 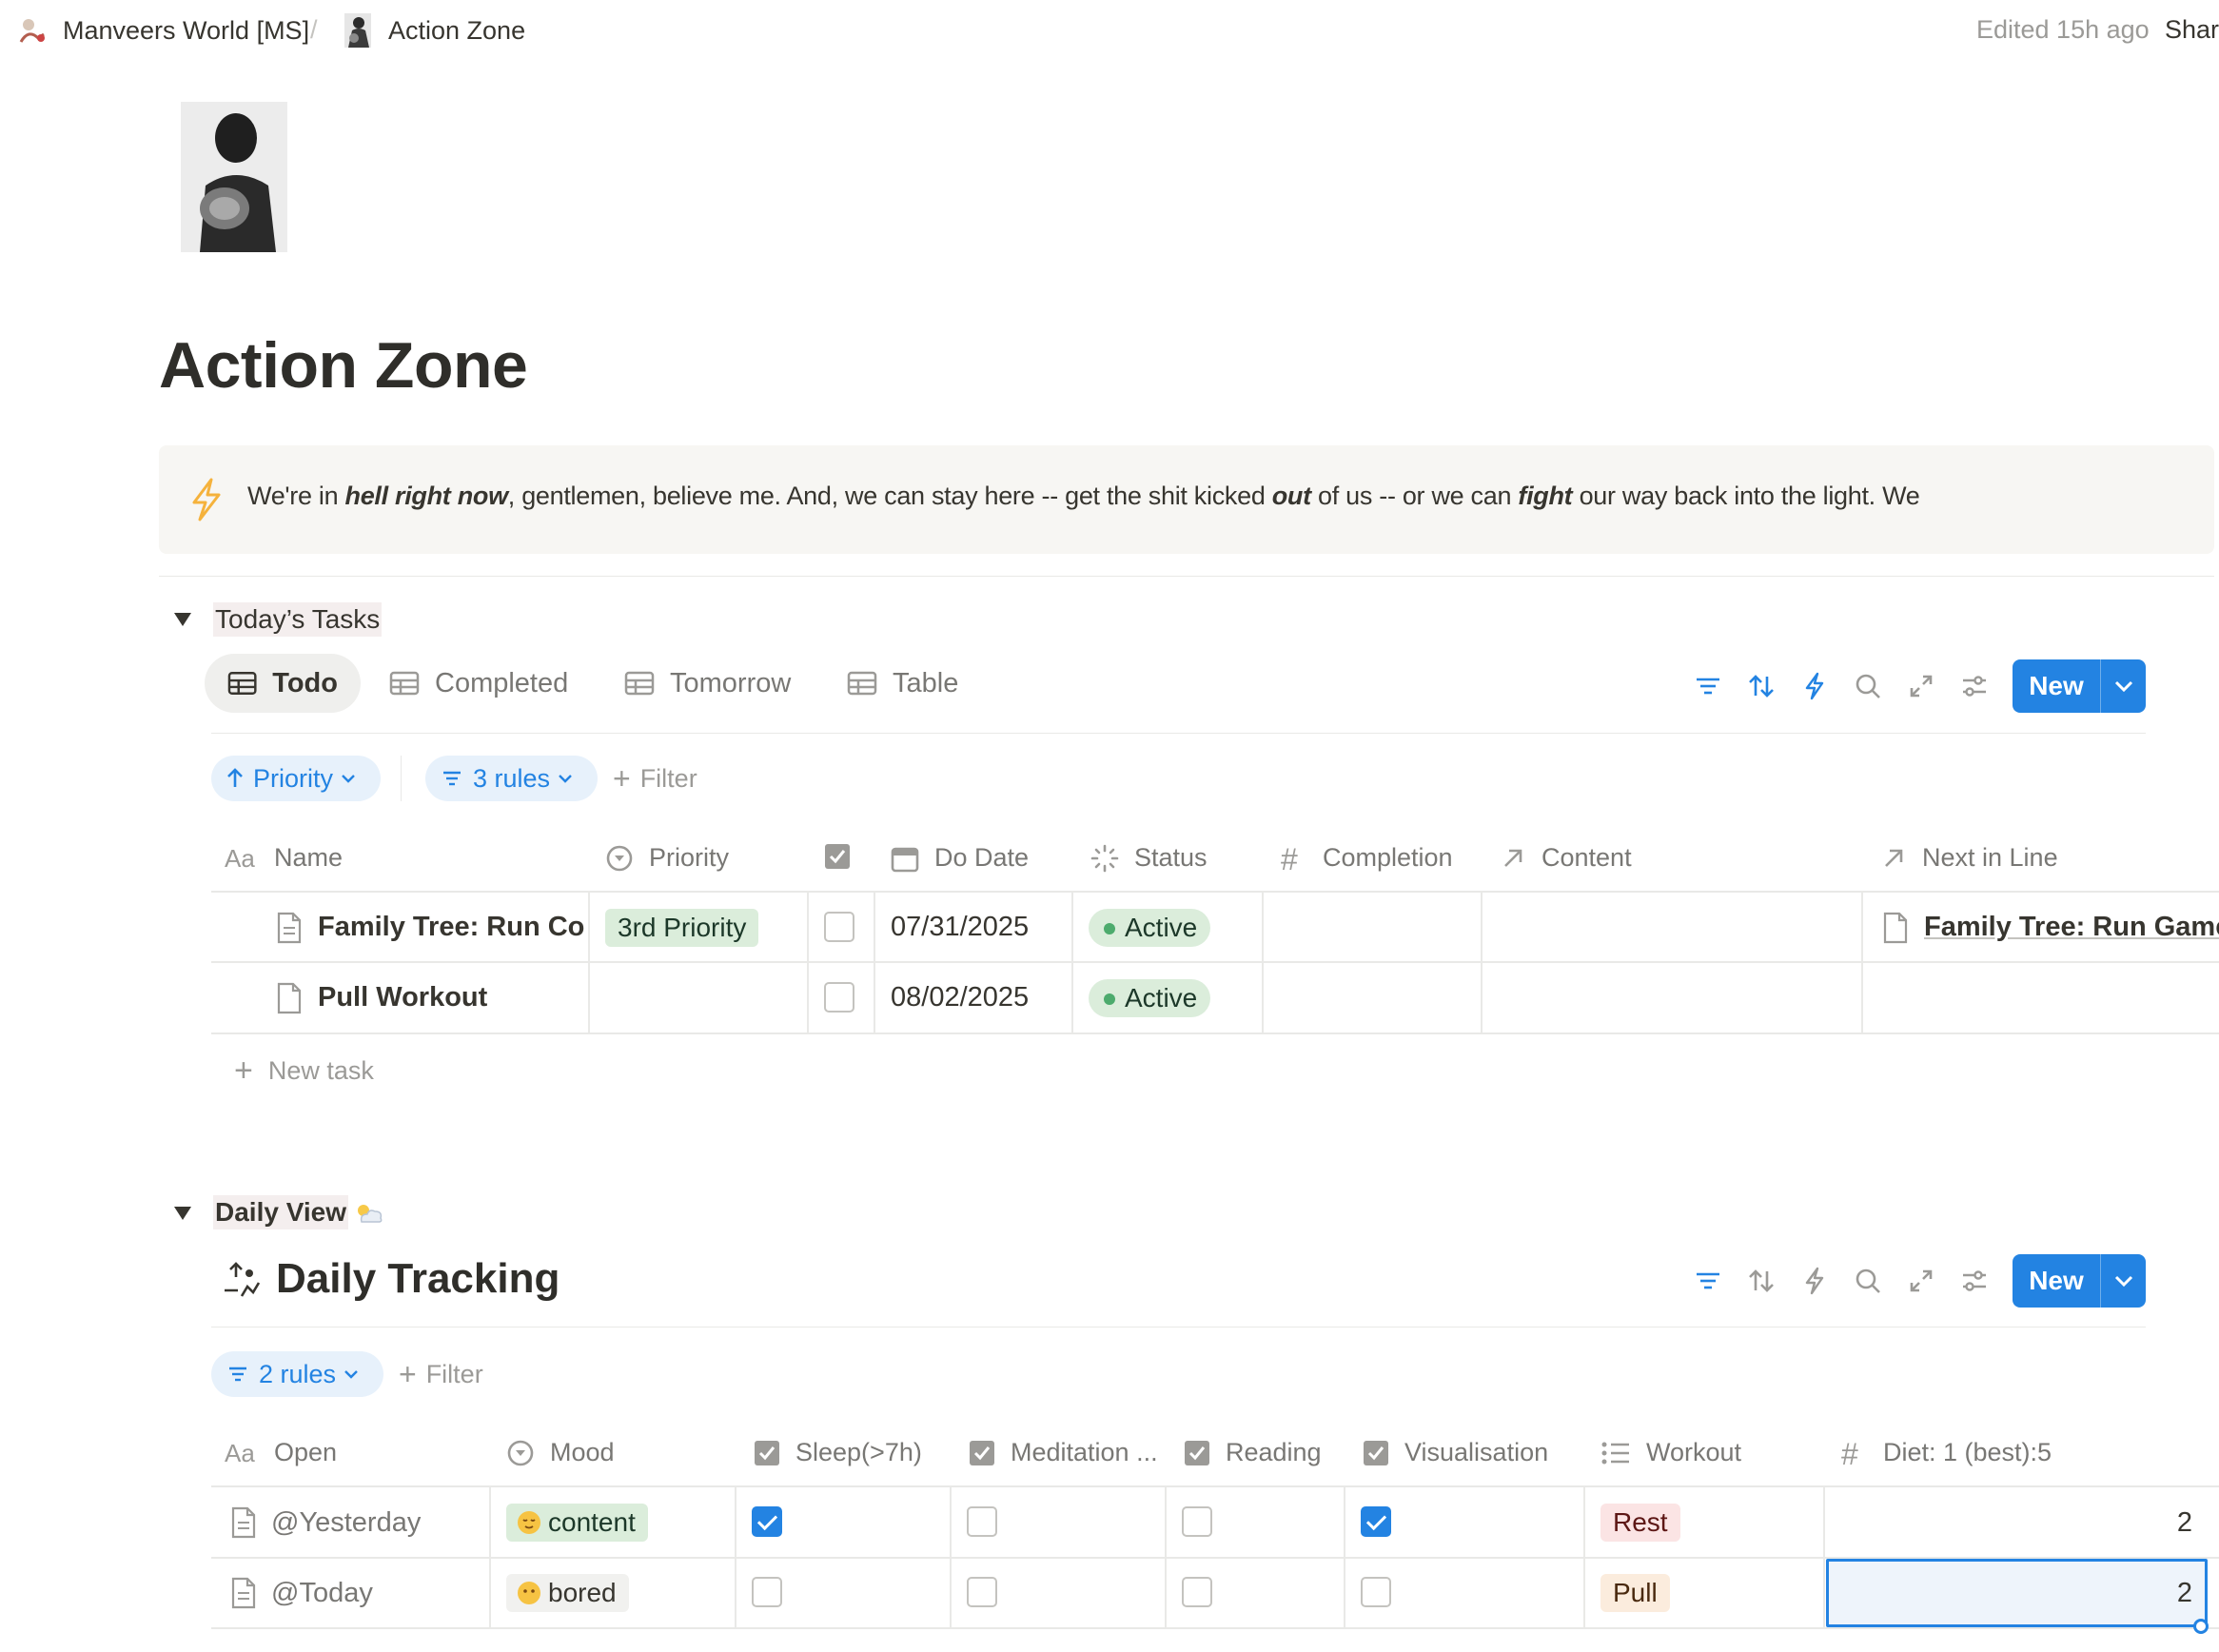 I want to click on breadcrumb-workspace-label: Manveers World [MS], so click(x=187, y=30).